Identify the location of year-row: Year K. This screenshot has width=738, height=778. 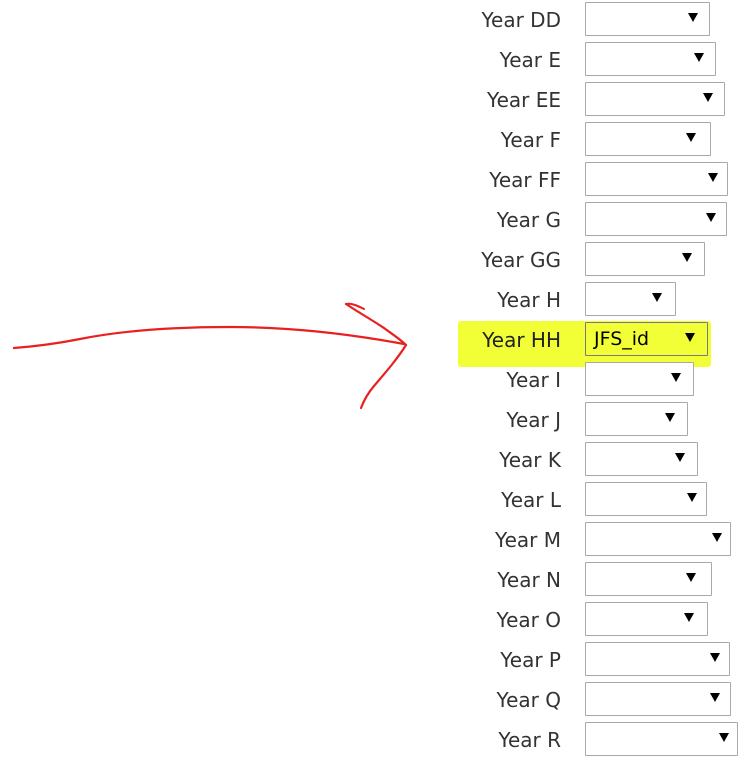
(369, 460).